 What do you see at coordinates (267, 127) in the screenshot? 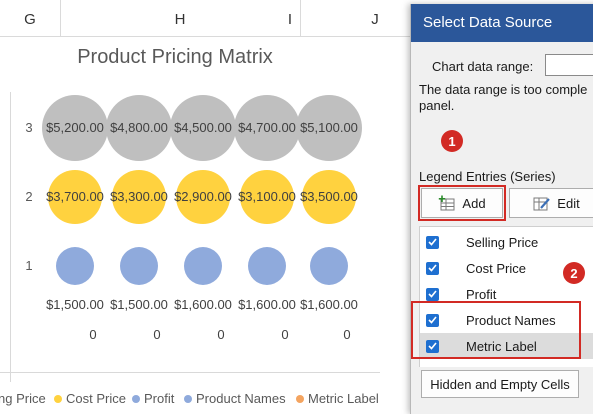
I see `data-label-selling-price-4: $4,700.00` at bounding box center [267, 127].